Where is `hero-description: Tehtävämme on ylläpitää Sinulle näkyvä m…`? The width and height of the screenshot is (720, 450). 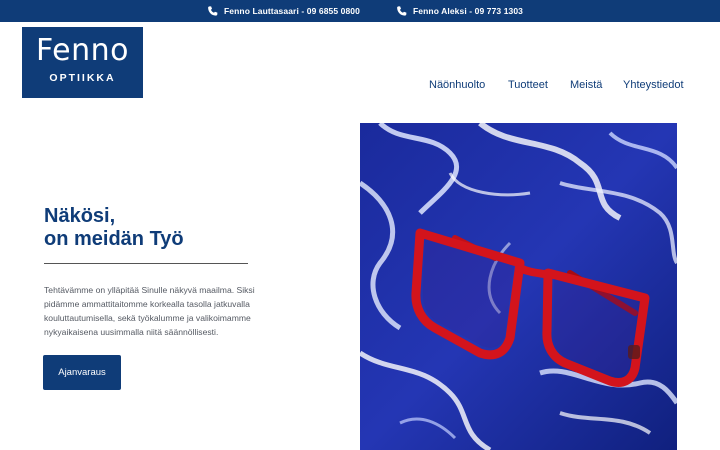 hero-description: Tehtävämme on ylläpitää Sinulle näkyvä m… is located at coordinates (149, 311).